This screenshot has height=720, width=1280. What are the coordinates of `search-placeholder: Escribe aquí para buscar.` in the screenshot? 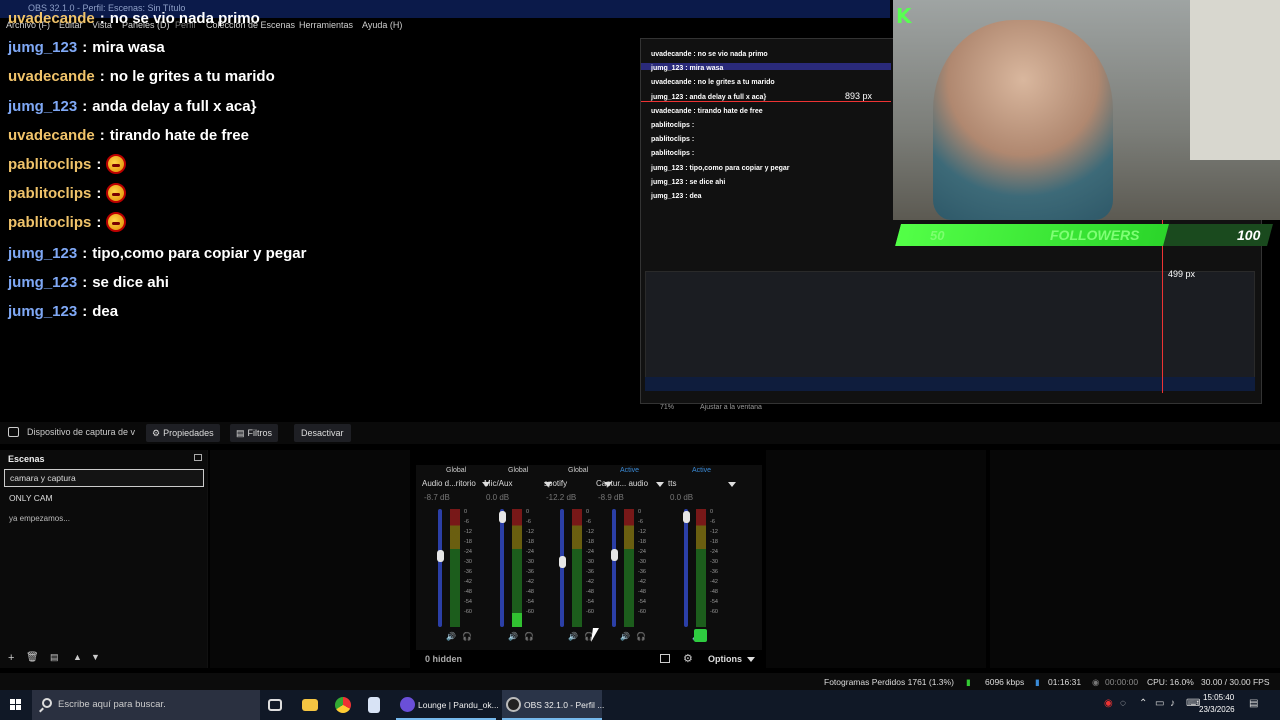 It's located at (112, 704).